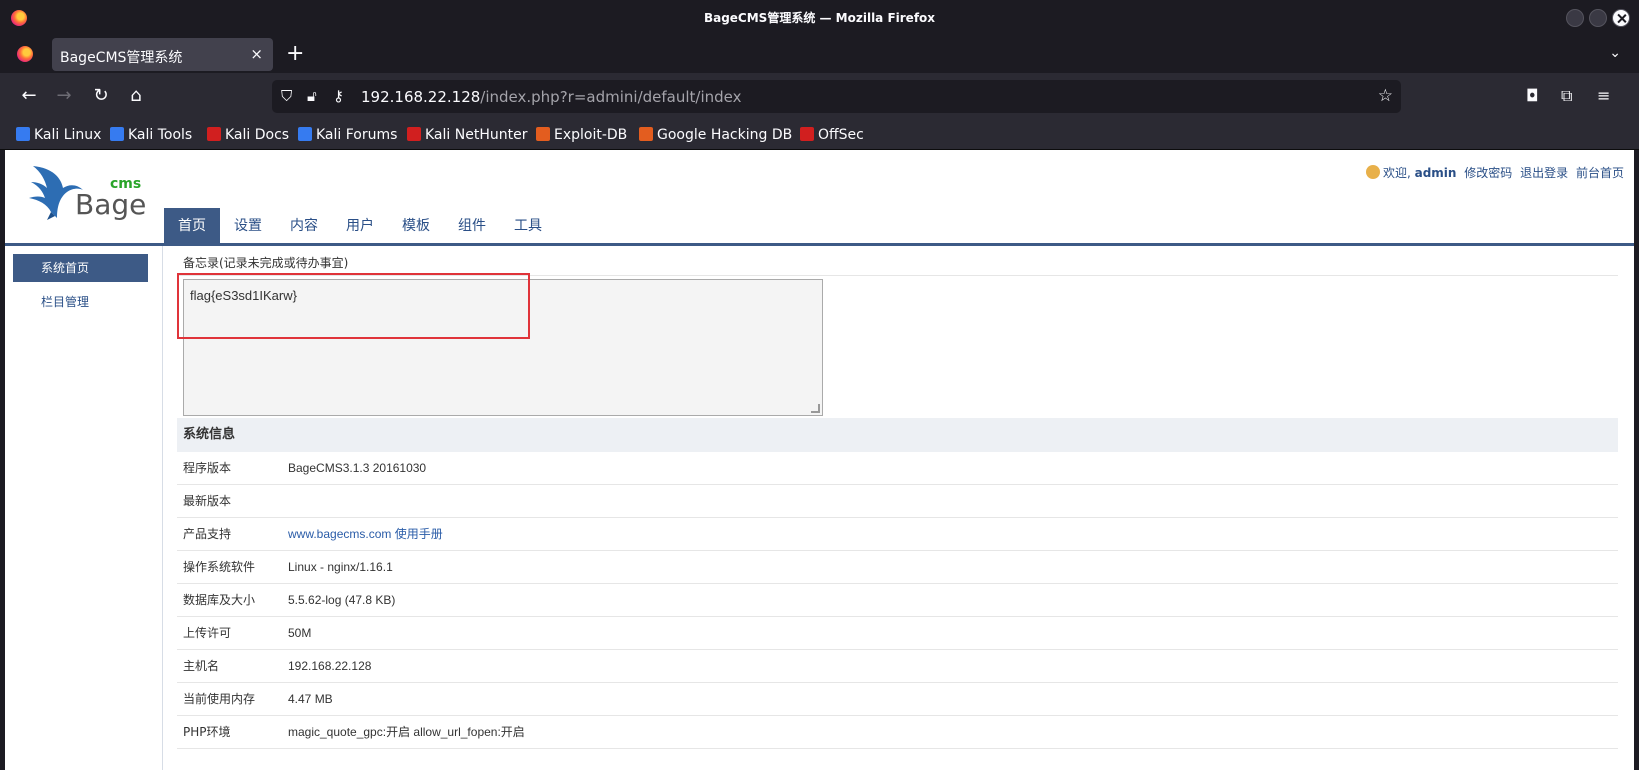  Describe the element at coordinates (1598, 18) in the screenshot. I see `maximize-button` at that location.